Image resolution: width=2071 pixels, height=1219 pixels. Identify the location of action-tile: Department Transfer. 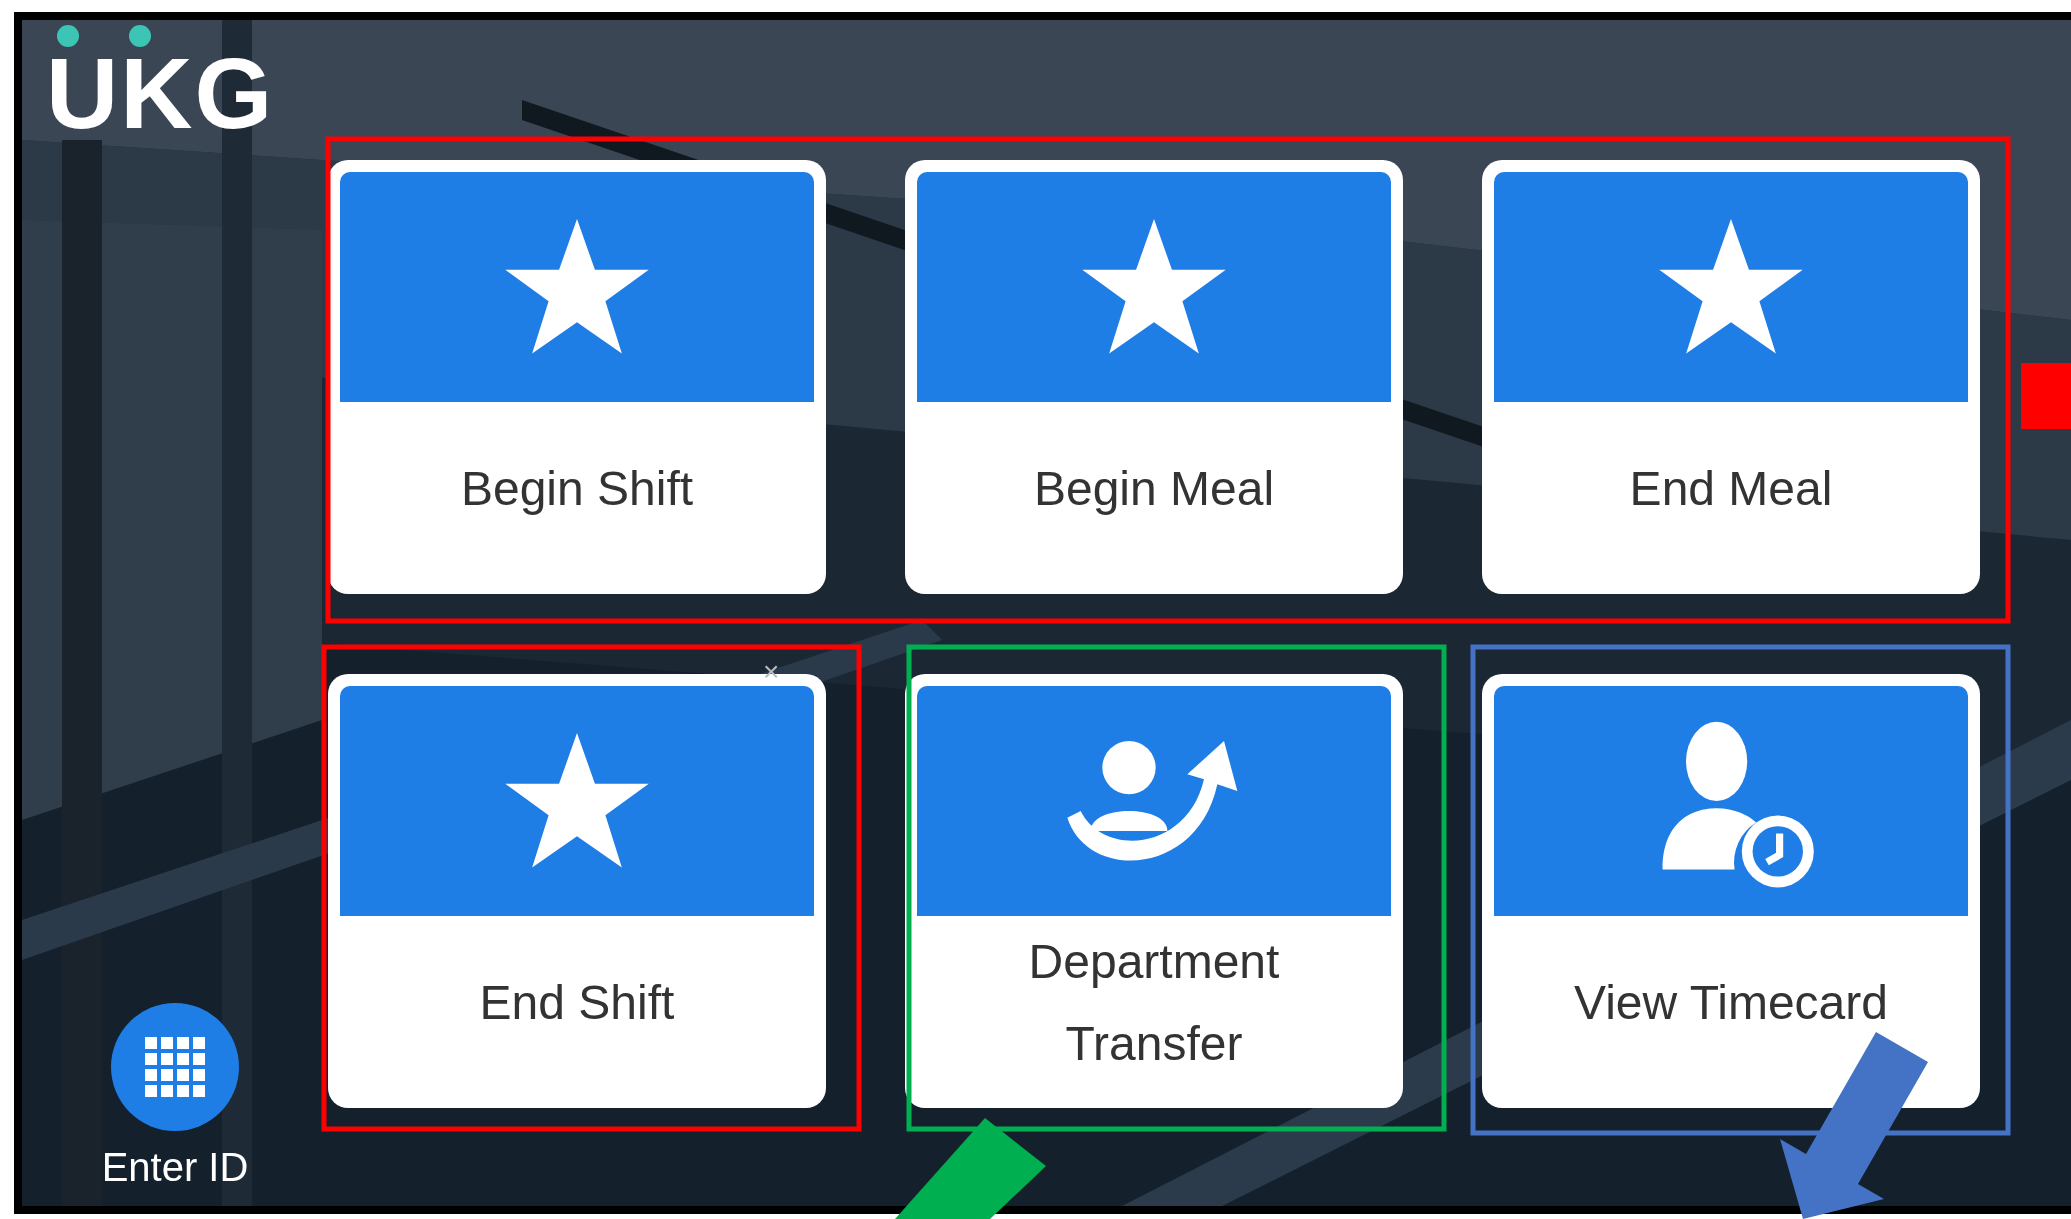
(1154, 891).